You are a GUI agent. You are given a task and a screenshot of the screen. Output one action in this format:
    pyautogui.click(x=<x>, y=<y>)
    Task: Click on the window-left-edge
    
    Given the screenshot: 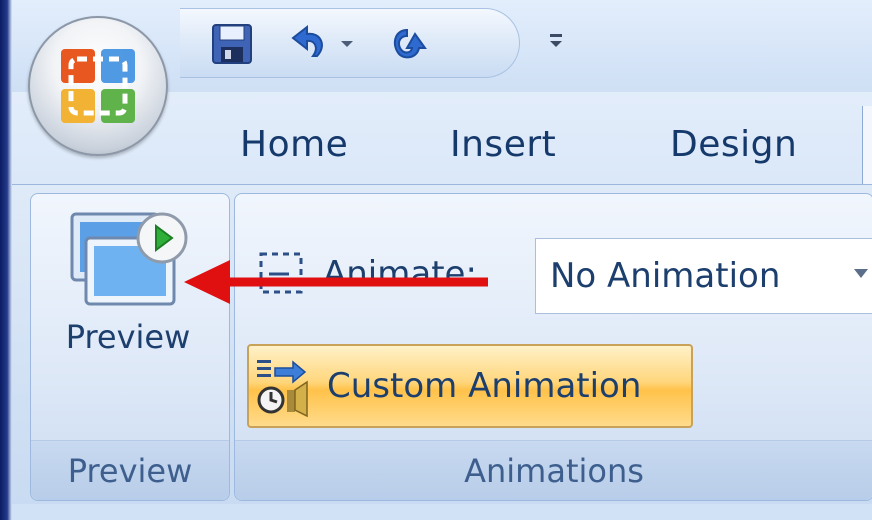 What is the action you would take?
    pyautogui.click(x=6, y=260)
    